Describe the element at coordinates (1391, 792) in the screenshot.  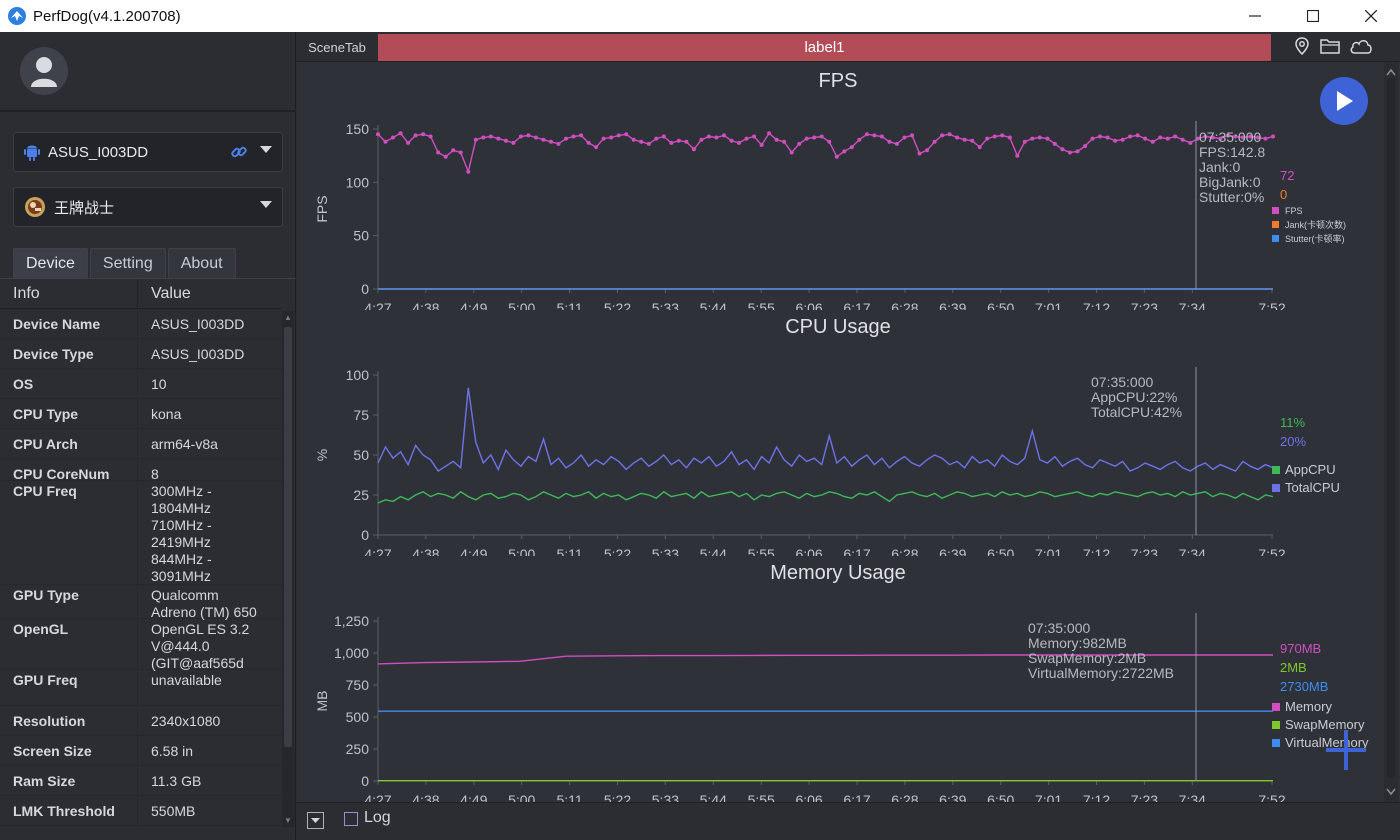
I see `scroll-down-icon` at that location.